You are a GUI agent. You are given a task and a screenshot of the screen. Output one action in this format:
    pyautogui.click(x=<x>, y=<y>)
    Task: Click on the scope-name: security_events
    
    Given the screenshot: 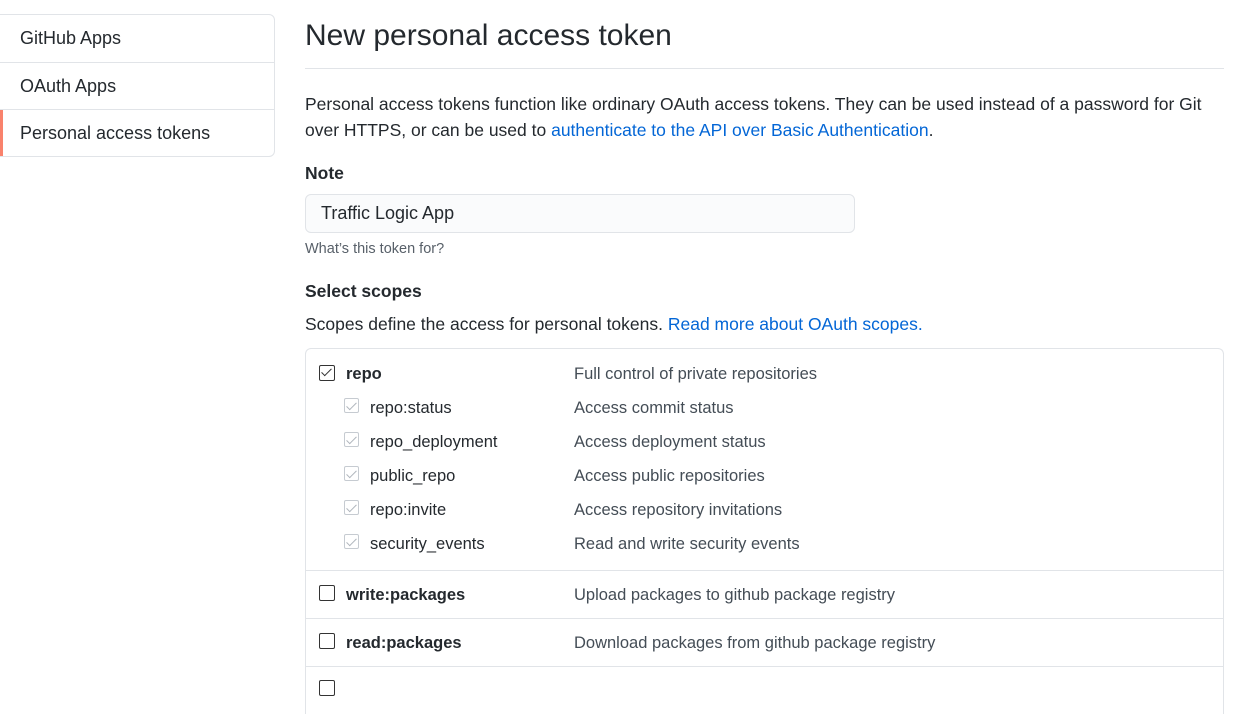 What is the action you would take?
    pyautogui.click(x=427, y=544)
    